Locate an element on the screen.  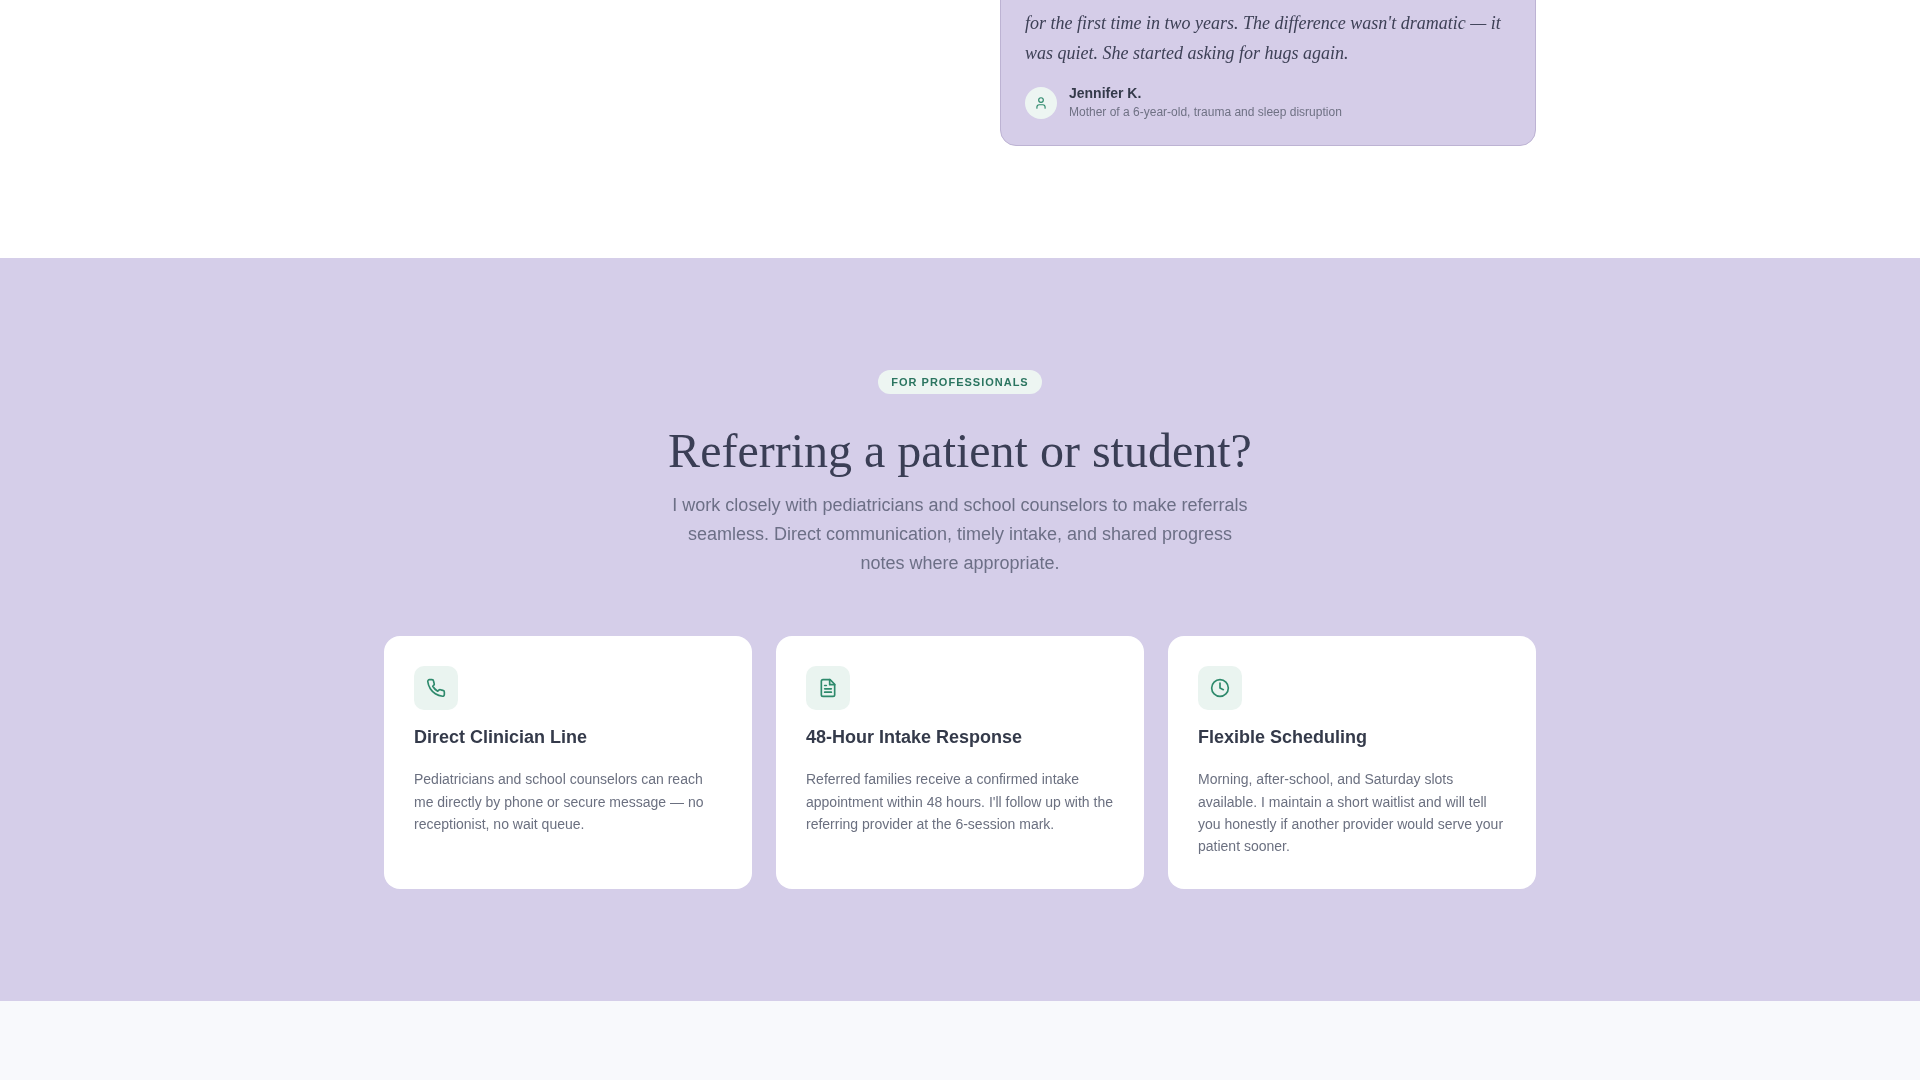
card-title: Flexible Scheduling is located at coordinates (1283, 737).